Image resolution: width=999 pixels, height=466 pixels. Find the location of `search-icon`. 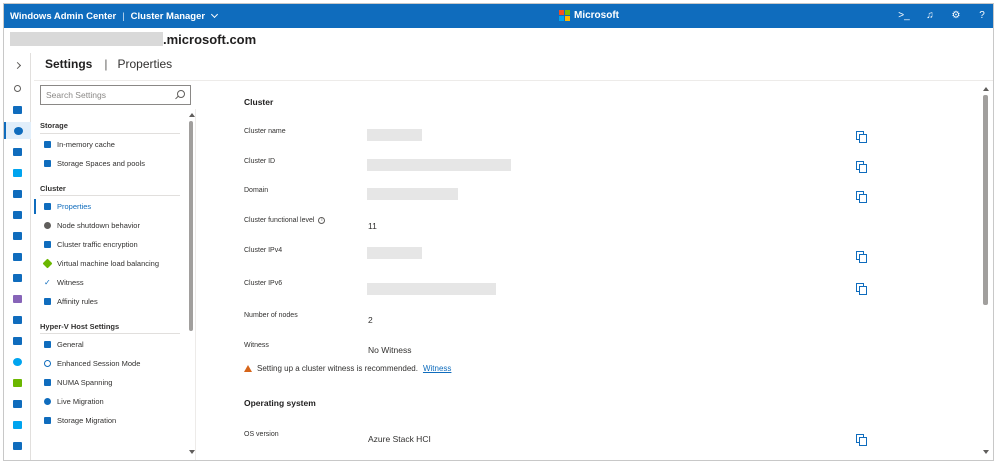

search-icon is located at coordinates (181, 94).